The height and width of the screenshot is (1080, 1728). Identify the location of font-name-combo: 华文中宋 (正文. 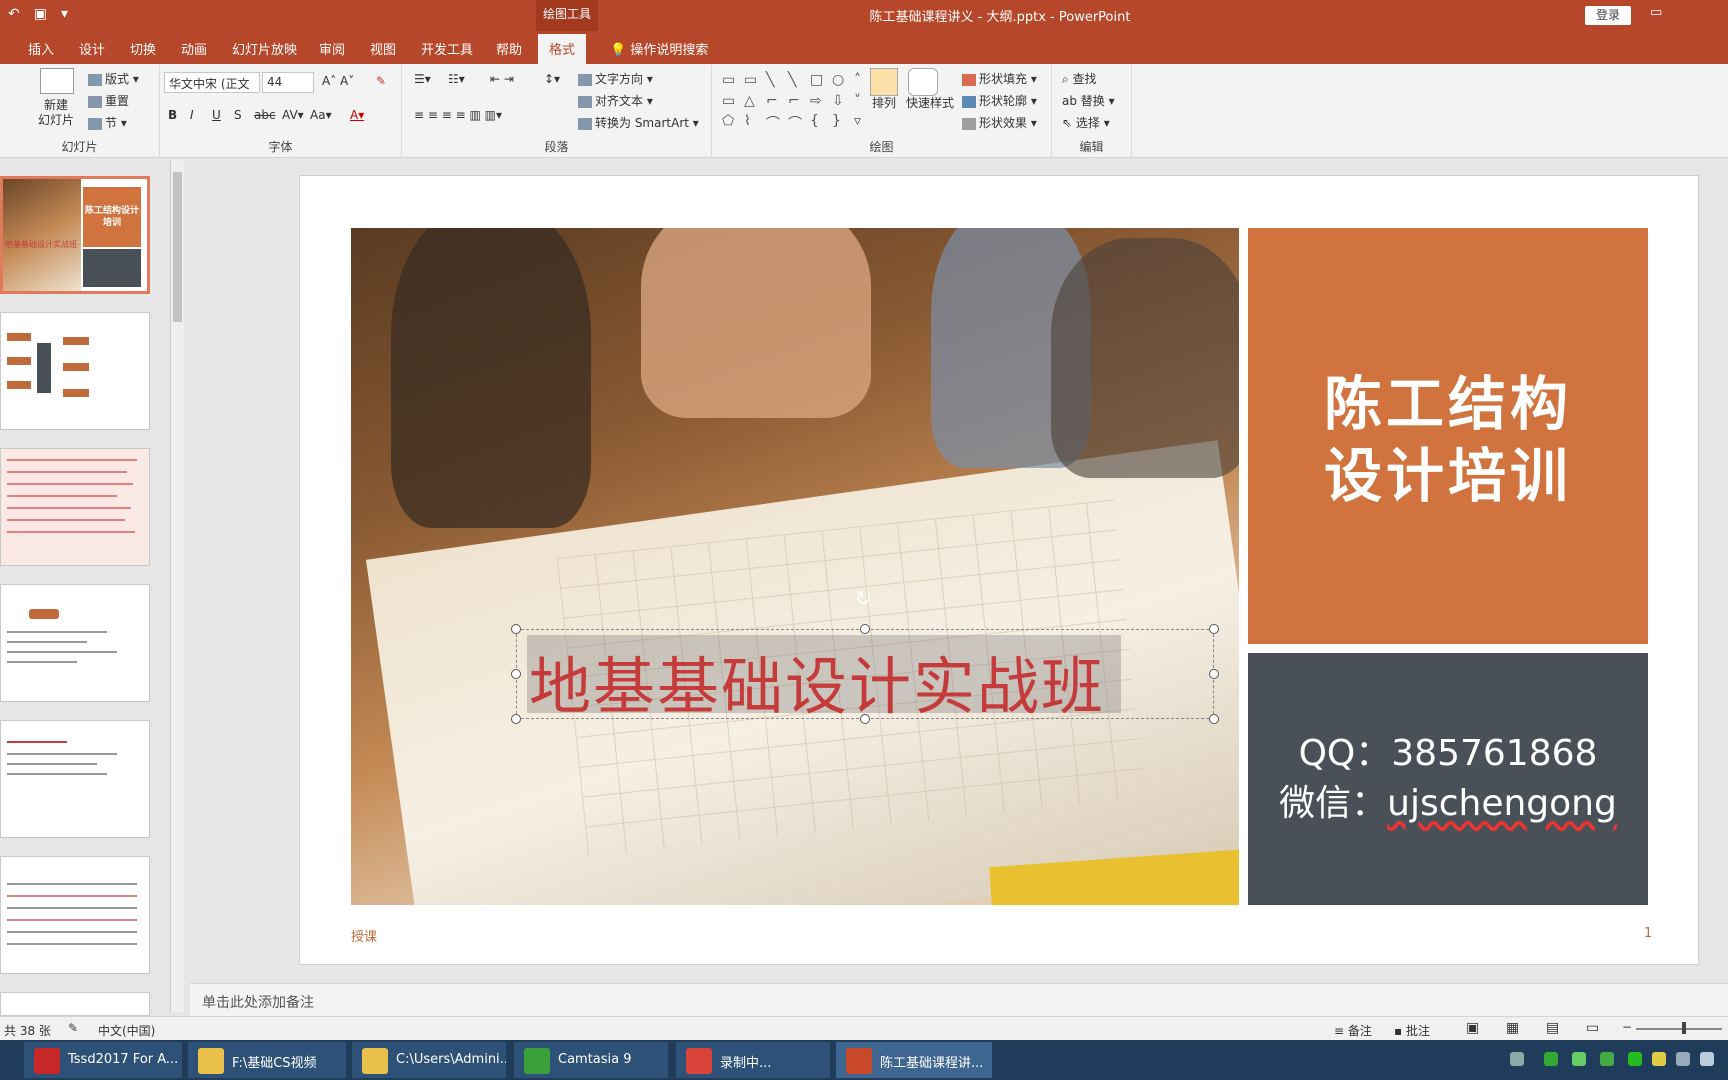
(212, 82).